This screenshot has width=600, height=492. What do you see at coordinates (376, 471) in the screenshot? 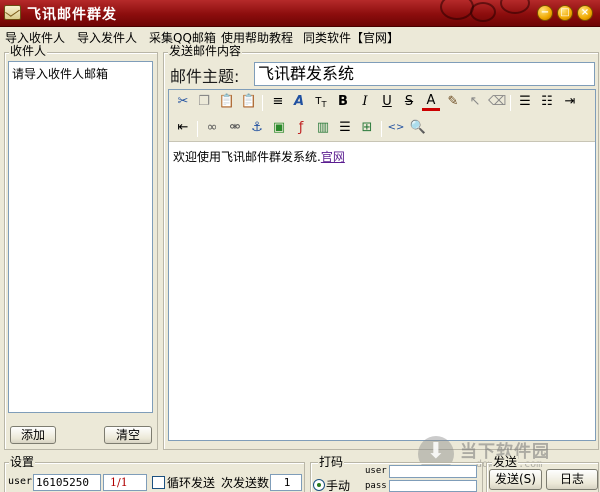
I see `captcha-user-label: user` at bounding box center [376, 471].